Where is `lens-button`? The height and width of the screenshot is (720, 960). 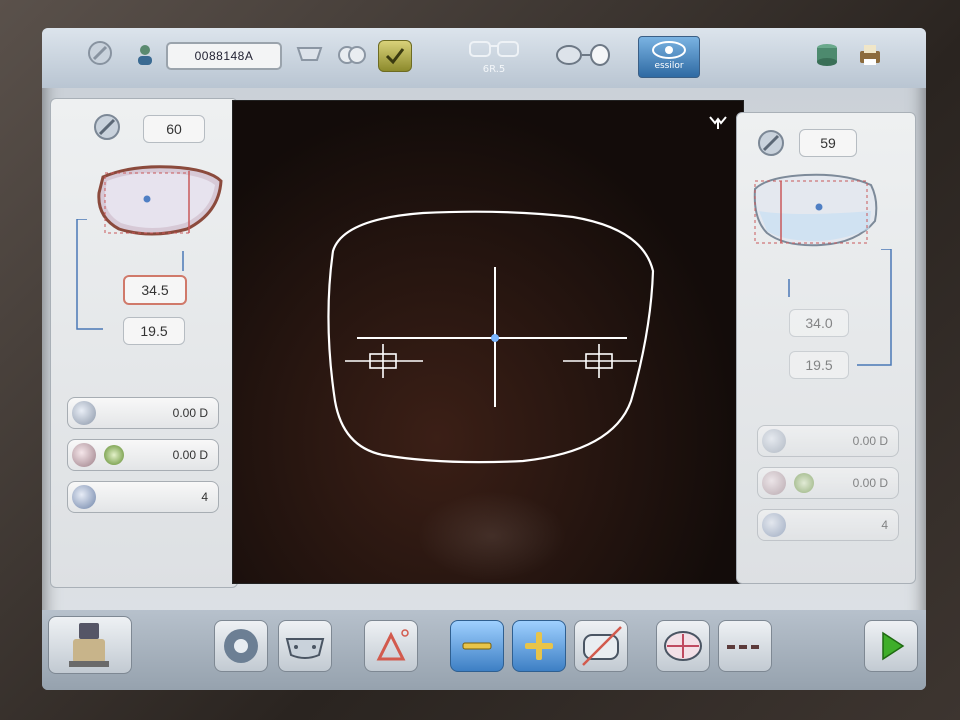
lens-button is located at coordinates (241, 646).